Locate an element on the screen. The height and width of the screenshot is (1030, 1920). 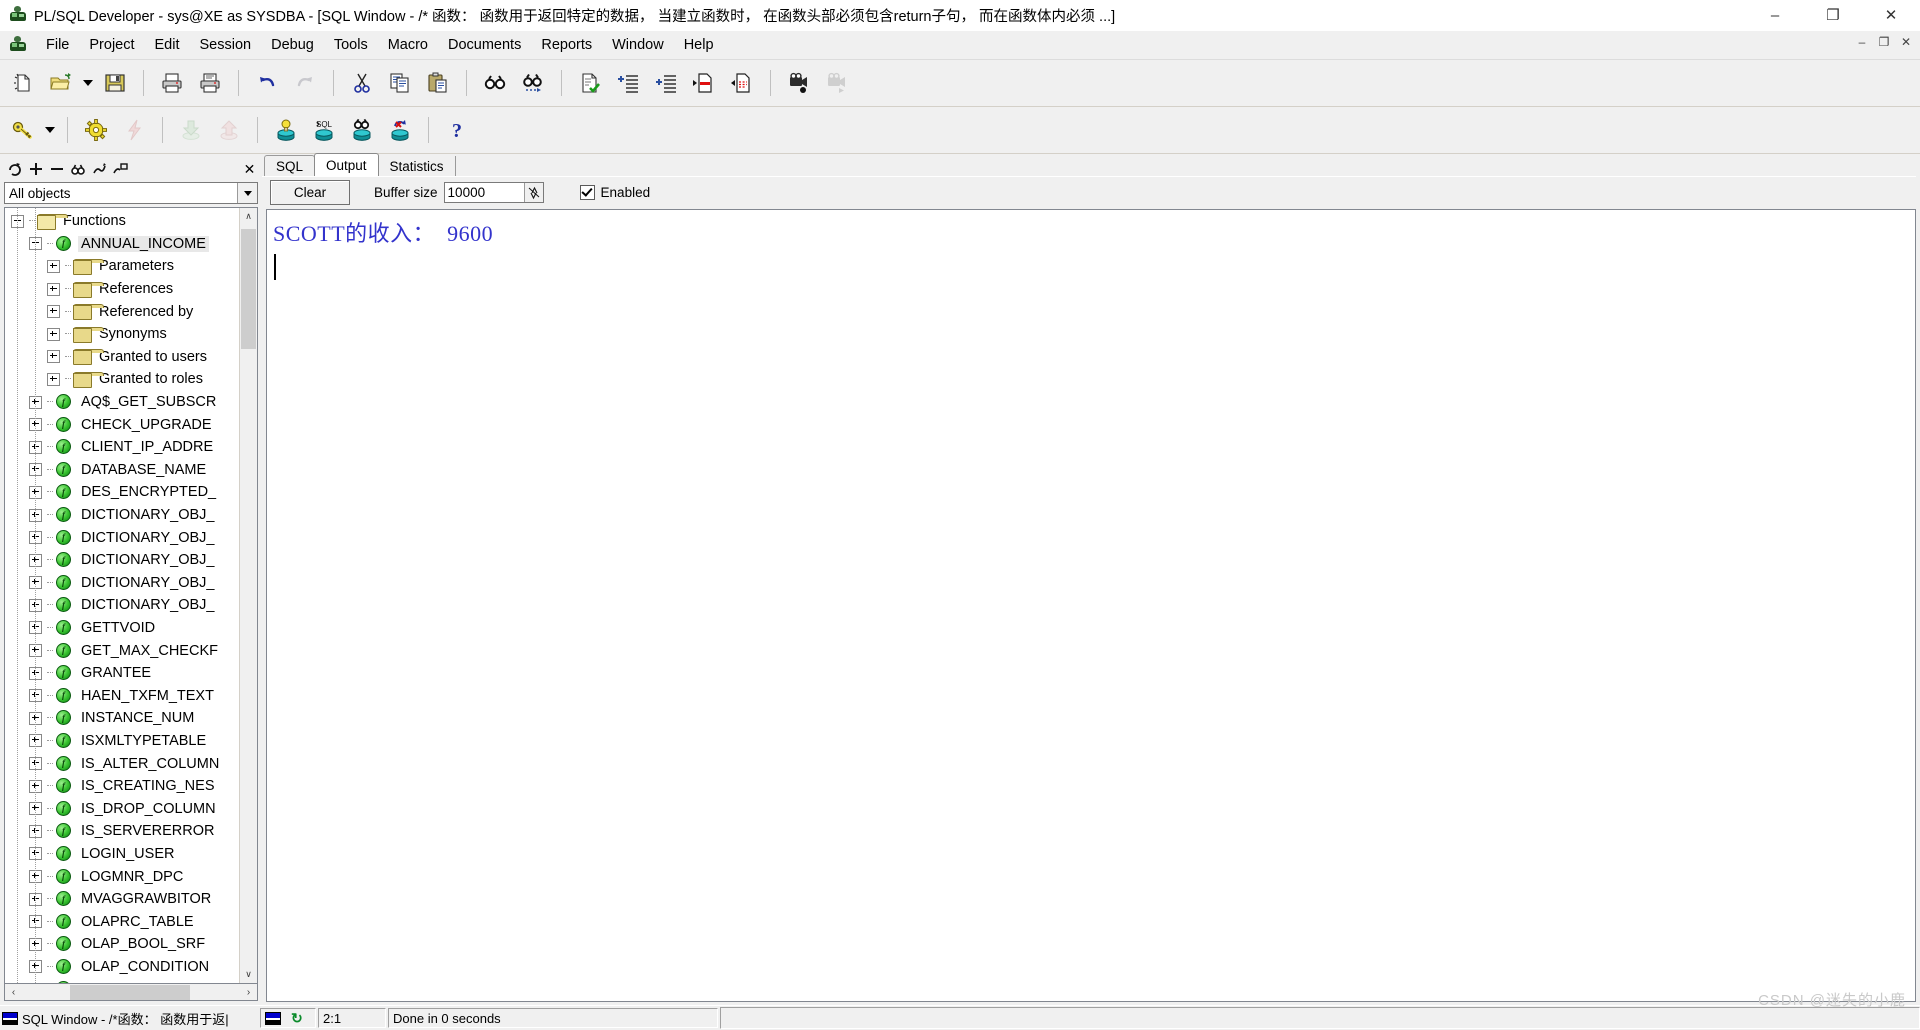
tree-node: Synonyms is located at coordinates (122, 334).